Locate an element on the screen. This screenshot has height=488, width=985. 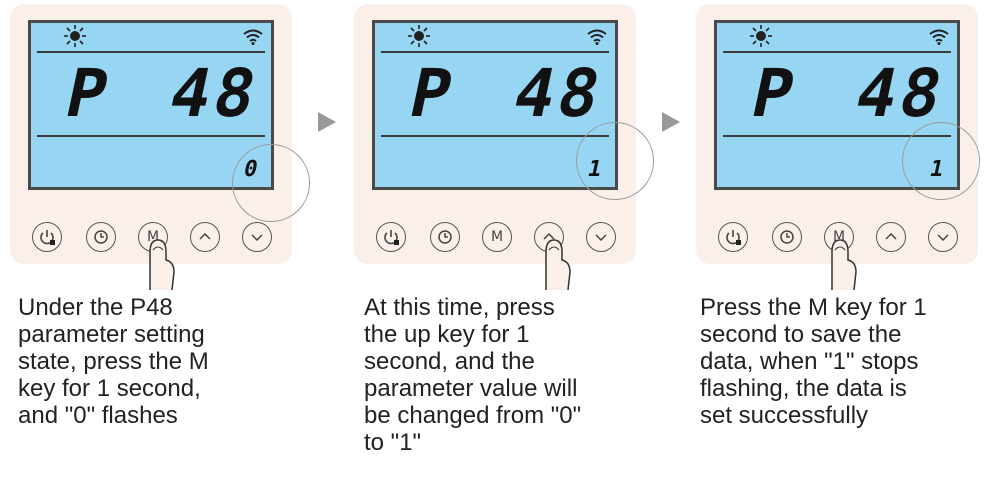
mode-button-label: M is located at coordinates (497, 237).